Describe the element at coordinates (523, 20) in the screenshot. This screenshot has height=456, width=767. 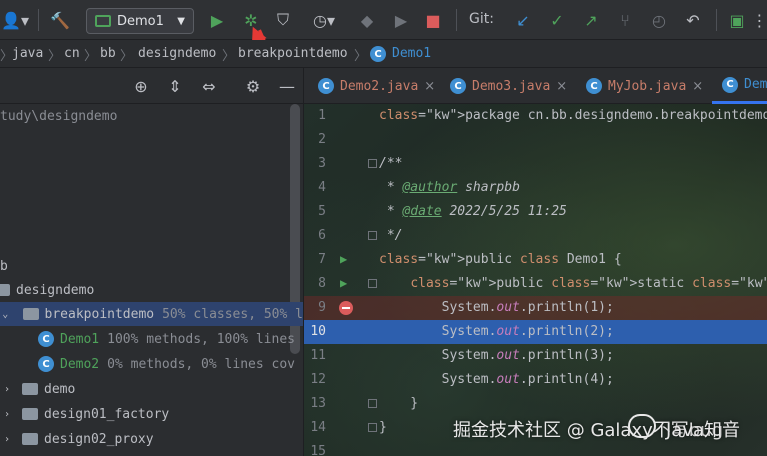
I see `git-update-icon: ↙` at that location.